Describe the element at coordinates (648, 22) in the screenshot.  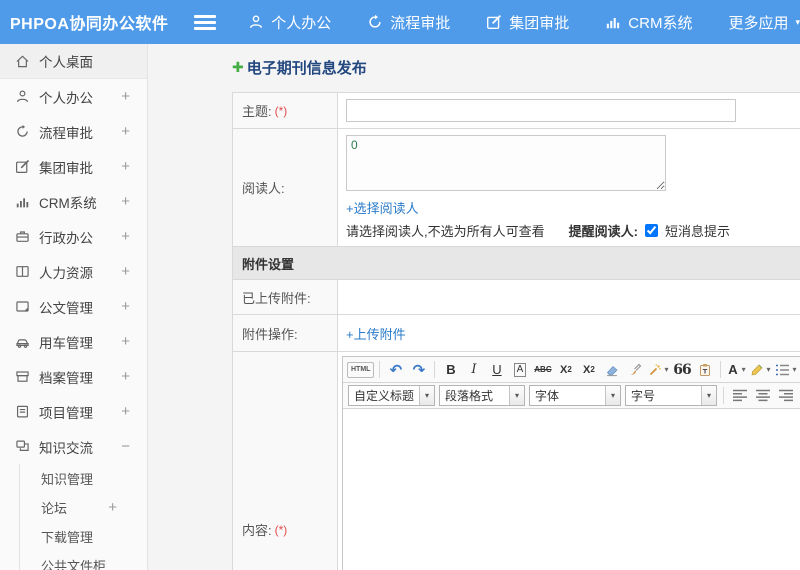
I see `nav-crm-system: CRM系统` at that location.